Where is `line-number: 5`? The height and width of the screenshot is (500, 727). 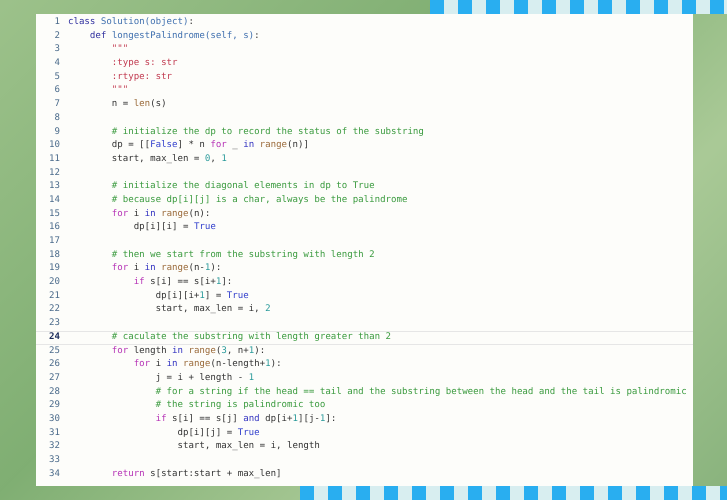
line-number: 5 is located at coordinates (57, 77).